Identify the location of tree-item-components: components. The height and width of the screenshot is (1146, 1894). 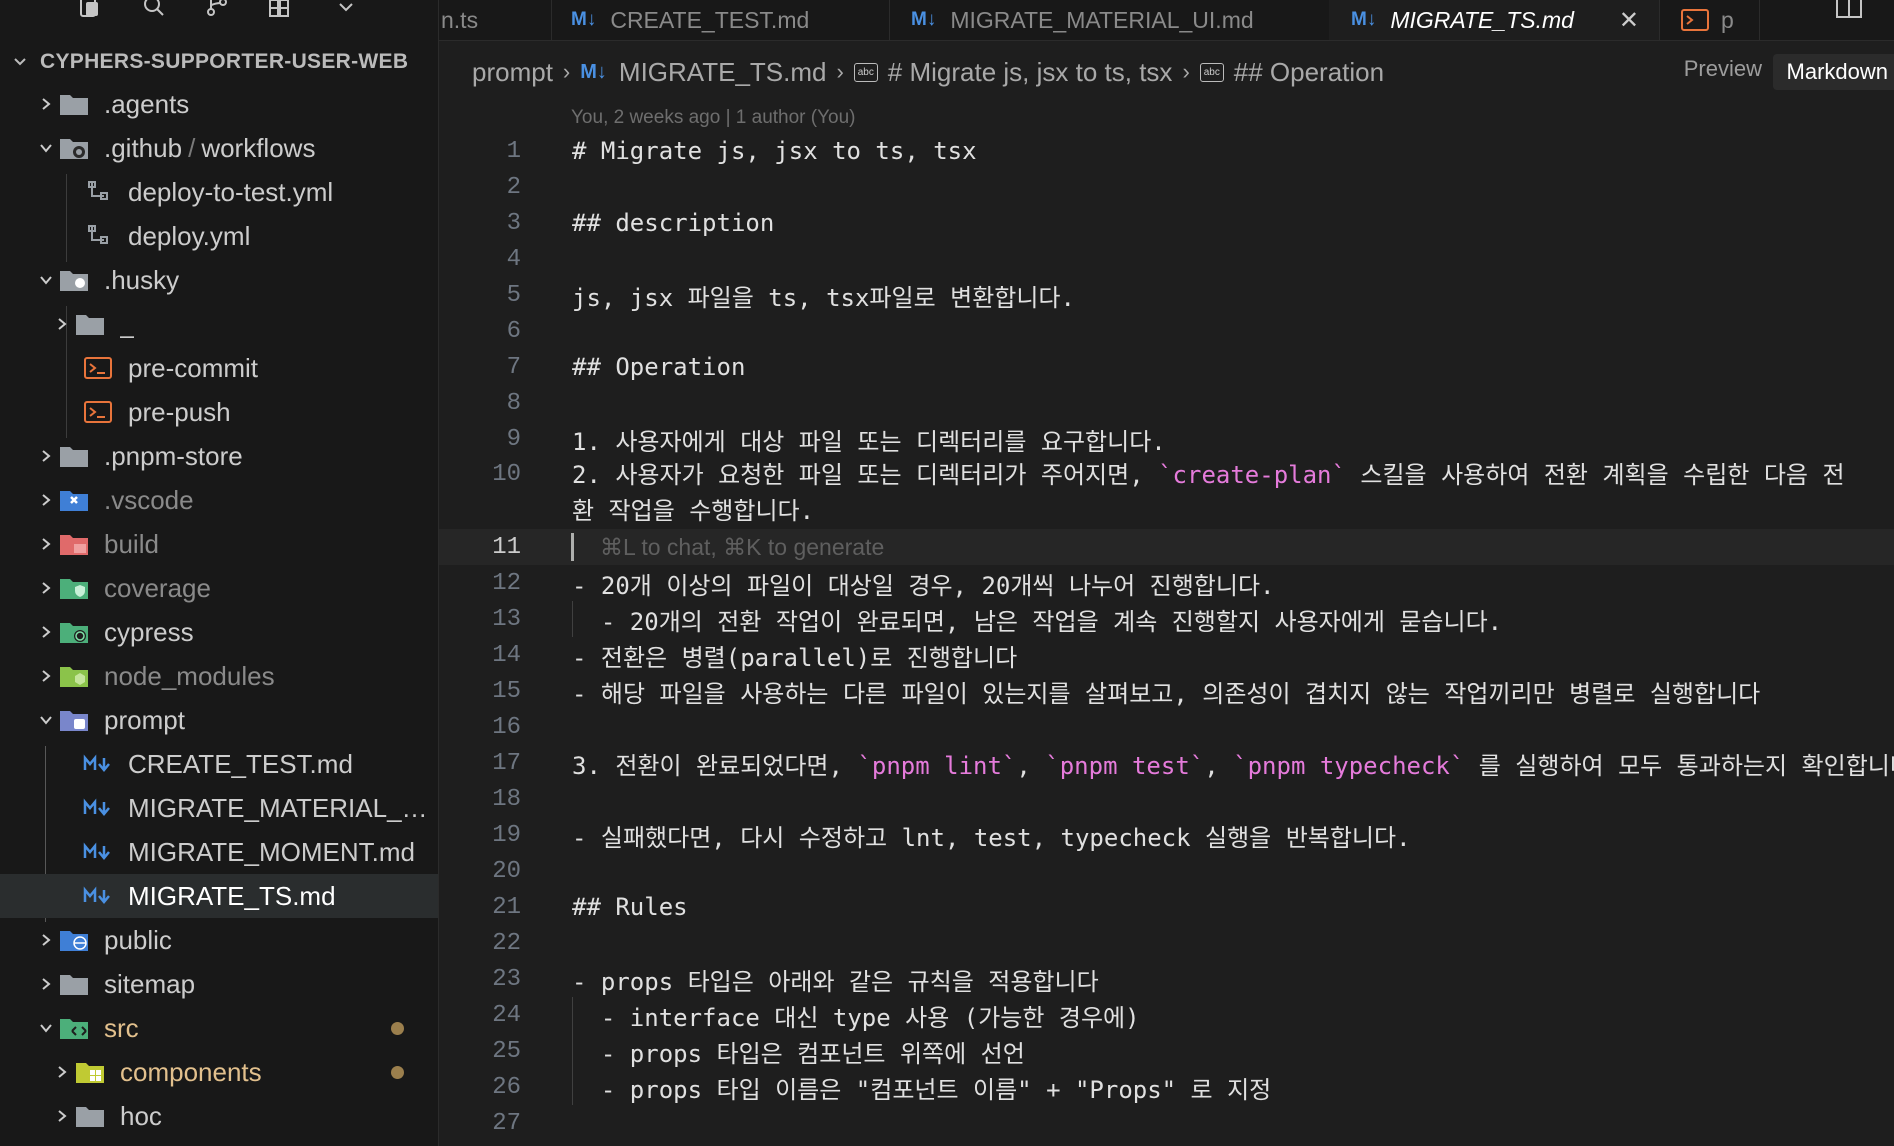
(219, 1072).